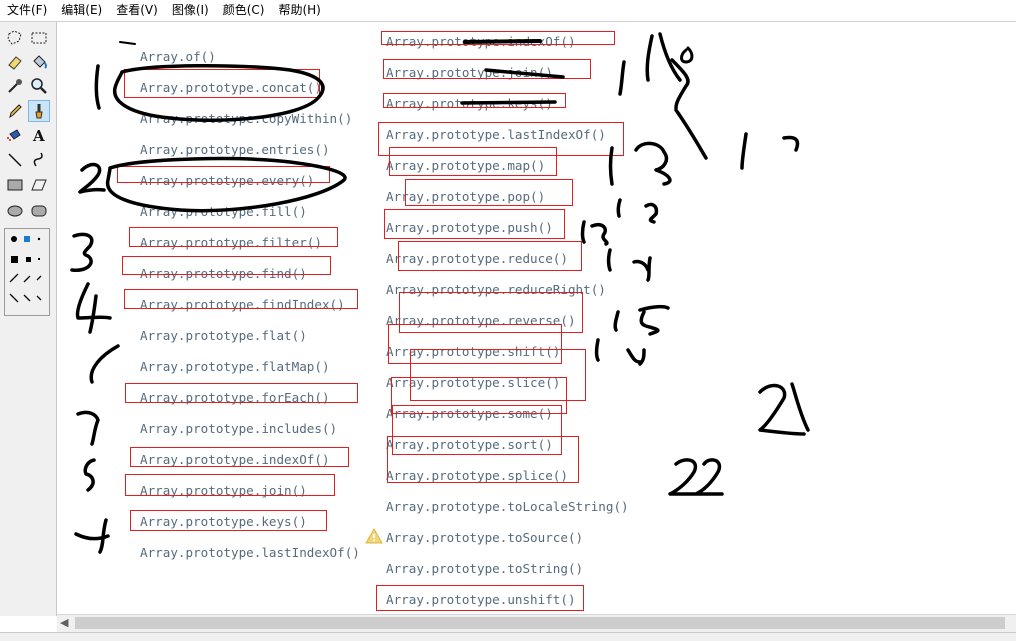 This screenshot has height=641, width=1016. What do you see at coordinates (39, 111) in the screenshot?
I see `brush-icon` at bounding box center [39, 111].